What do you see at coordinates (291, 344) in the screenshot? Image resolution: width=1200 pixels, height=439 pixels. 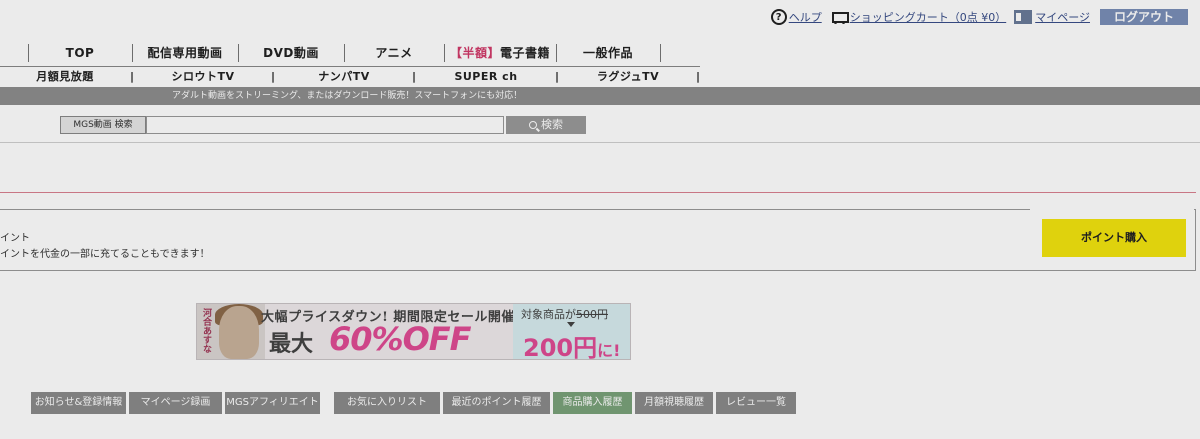 I see `banner-max-label: 最大` at bounding box center [291, 344].